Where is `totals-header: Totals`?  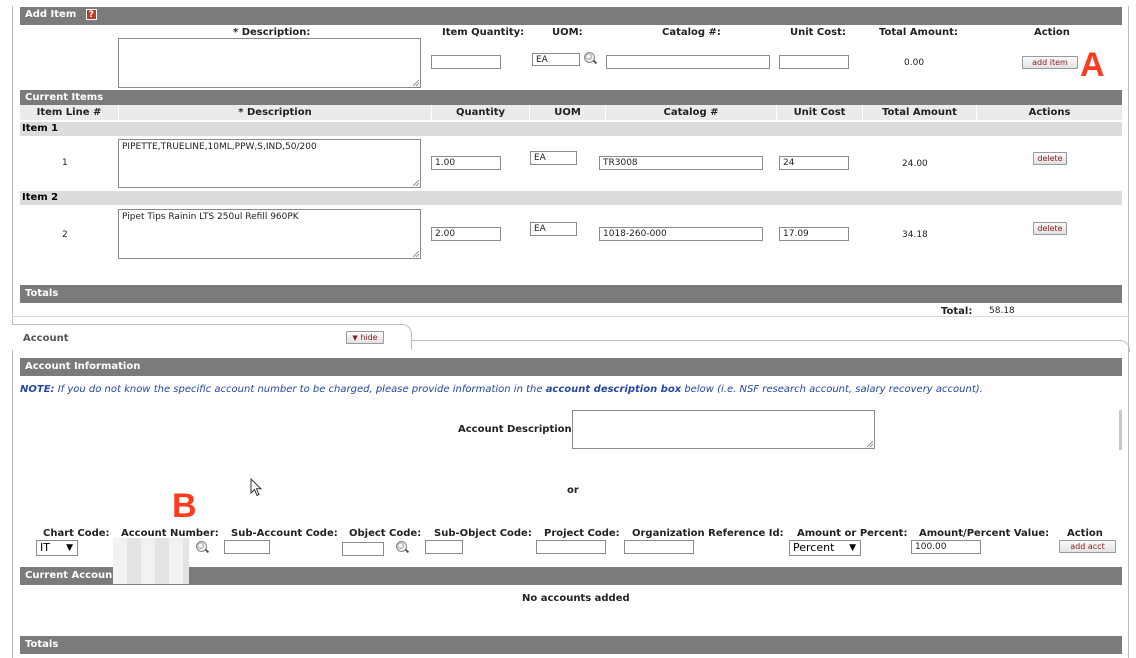 totals-header: Totals is located at coordinates (571, 294).